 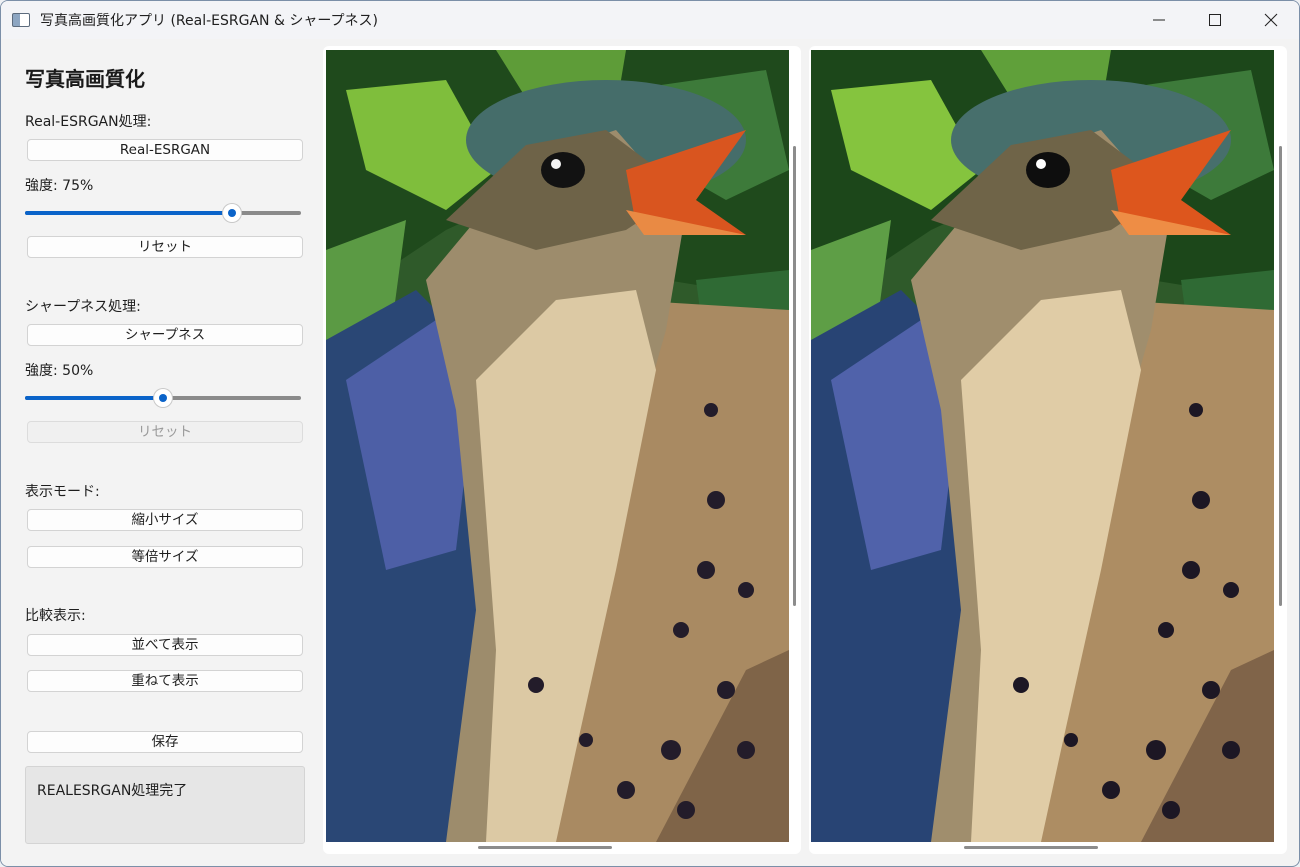 I want to click on esrgan-reset-button: リセット, so click(x=165, y=247).